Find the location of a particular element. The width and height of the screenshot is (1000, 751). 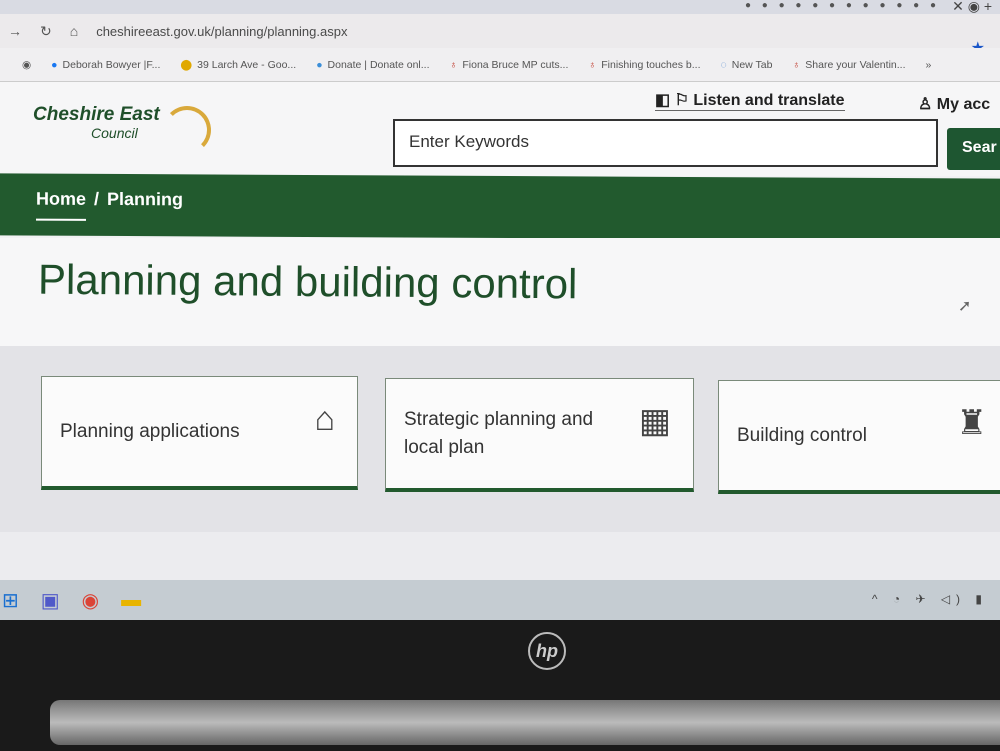

map-location-icon: ▦ is located at coordinates (654, 421).